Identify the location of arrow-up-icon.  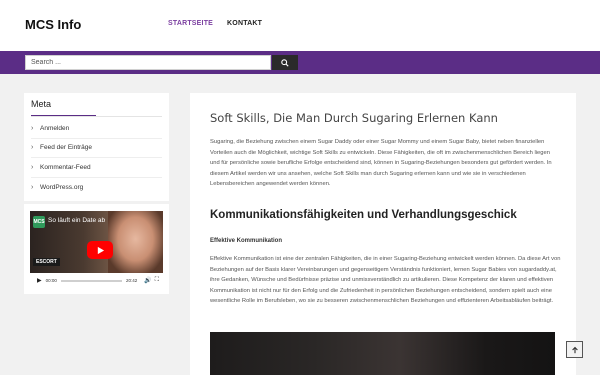
(574, 349).